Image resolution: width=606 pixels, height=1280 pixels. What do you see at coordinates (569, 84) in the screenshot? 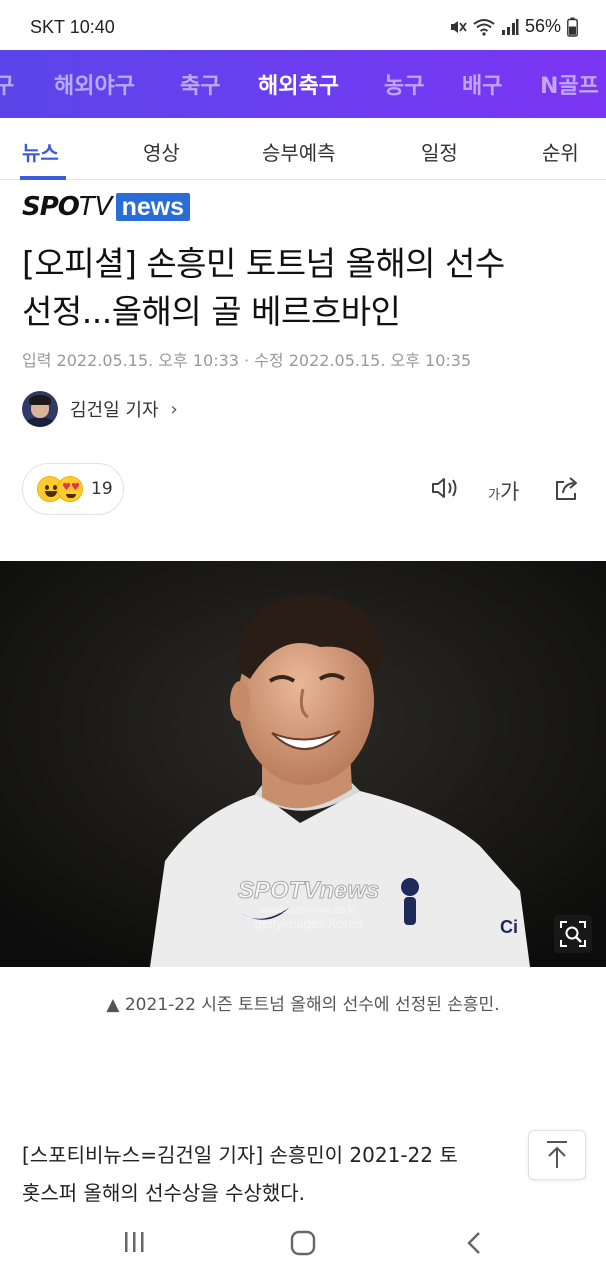
I see `category-item-golf: N골프` at bounding box center [569, 84].